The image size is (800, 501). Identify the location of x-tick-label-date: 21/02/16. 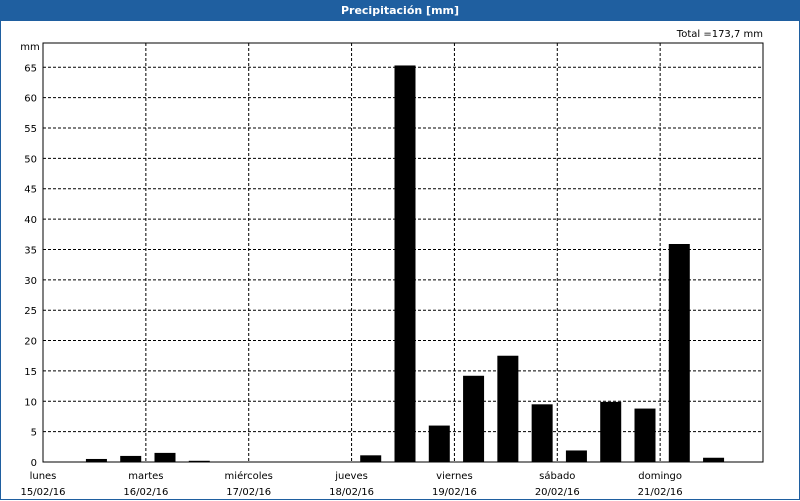
(660, 492).